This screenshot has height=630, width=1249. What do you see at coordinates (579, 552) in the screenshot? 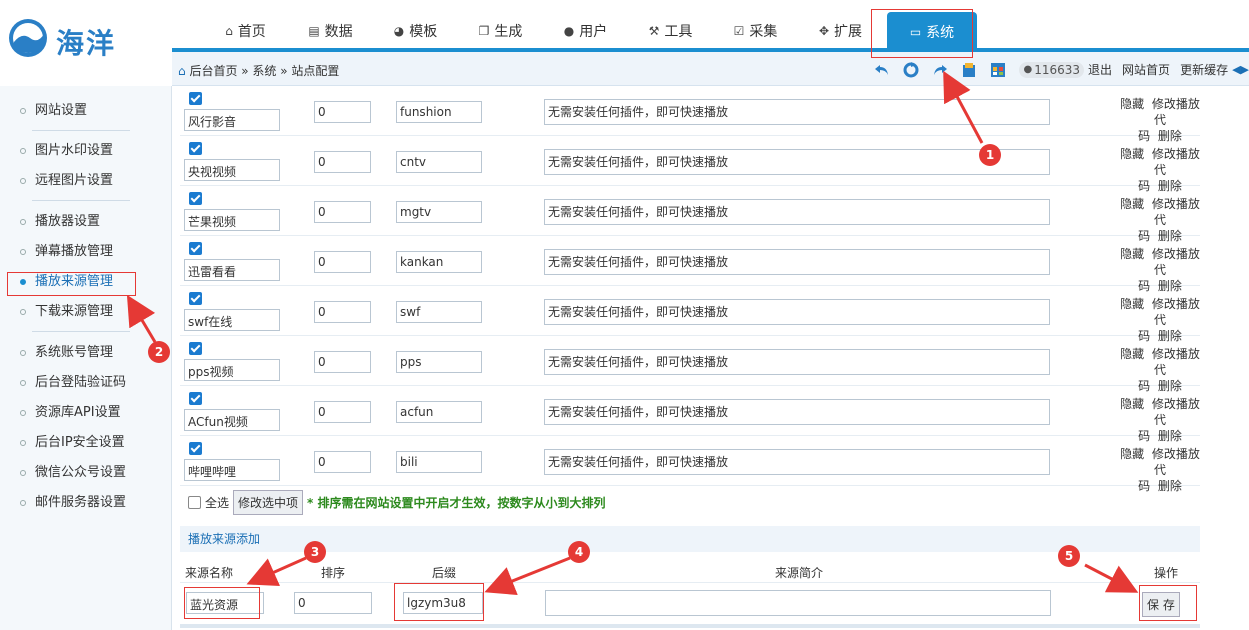
I see `annotation-badge-4: 4` at bounding box center [579, 552].